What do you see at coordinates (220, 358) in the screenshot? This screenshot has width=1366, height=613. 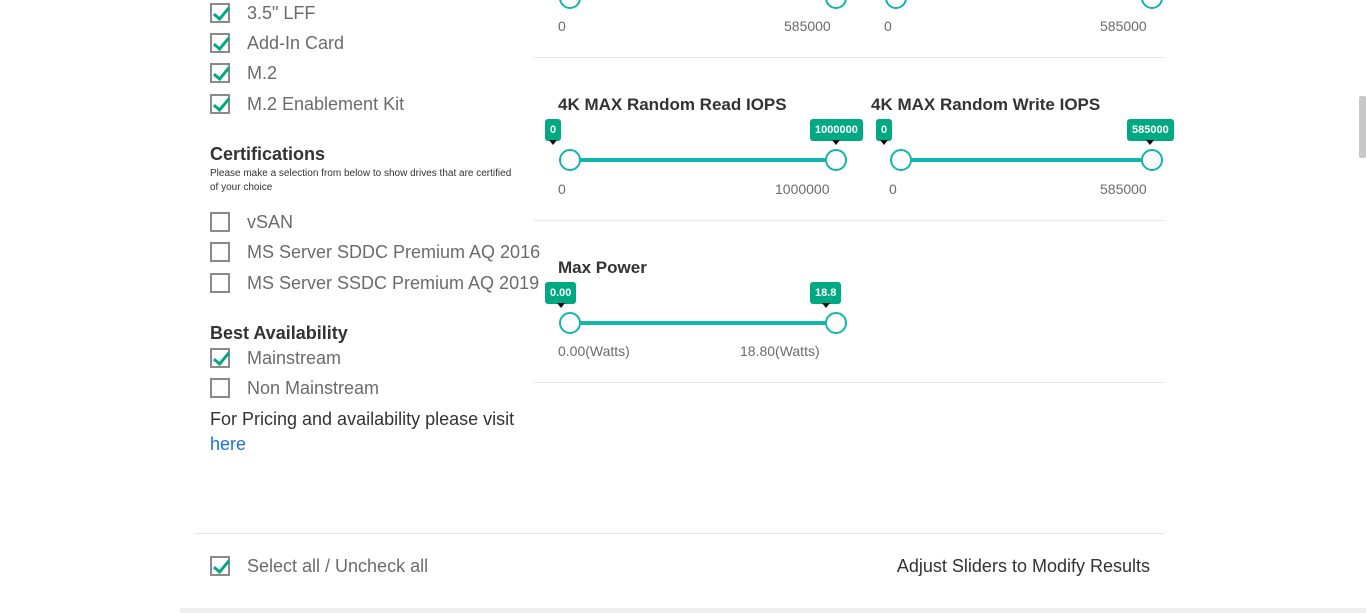 I see `checkbox-mainstream` at bounding box center [220, 358].